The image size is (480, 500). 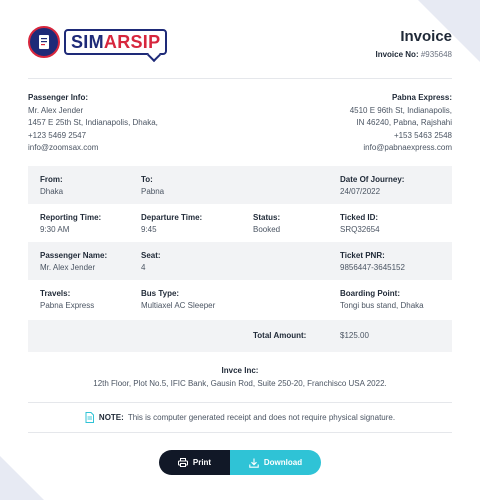 What do you see at coordinates (63, 147) in the screenshot?
I see `passenger-email: info@zoomsax.com` at bounding box center [63, 147].